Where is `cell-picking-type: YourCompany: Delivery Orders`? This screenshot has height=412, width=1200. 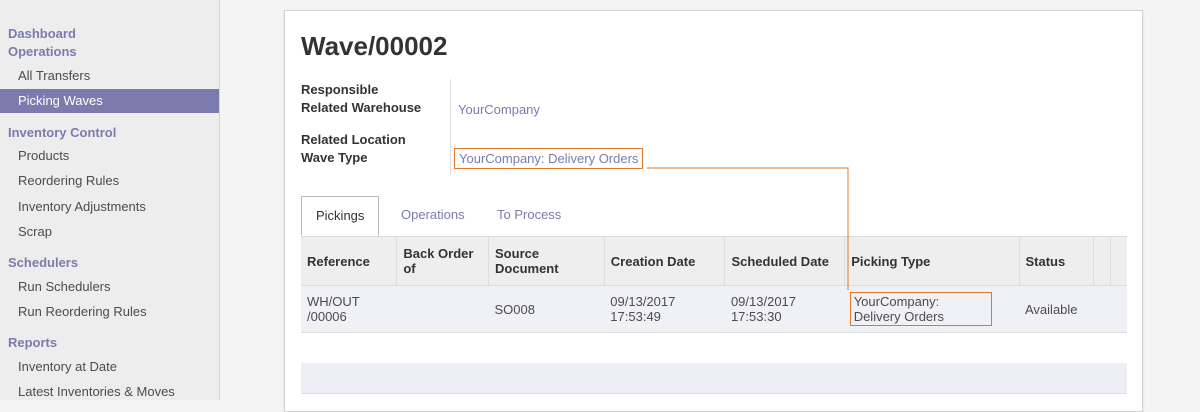
cell-picking-type: YourCompany: Delivery Orders is located at coordinates (931, 309).